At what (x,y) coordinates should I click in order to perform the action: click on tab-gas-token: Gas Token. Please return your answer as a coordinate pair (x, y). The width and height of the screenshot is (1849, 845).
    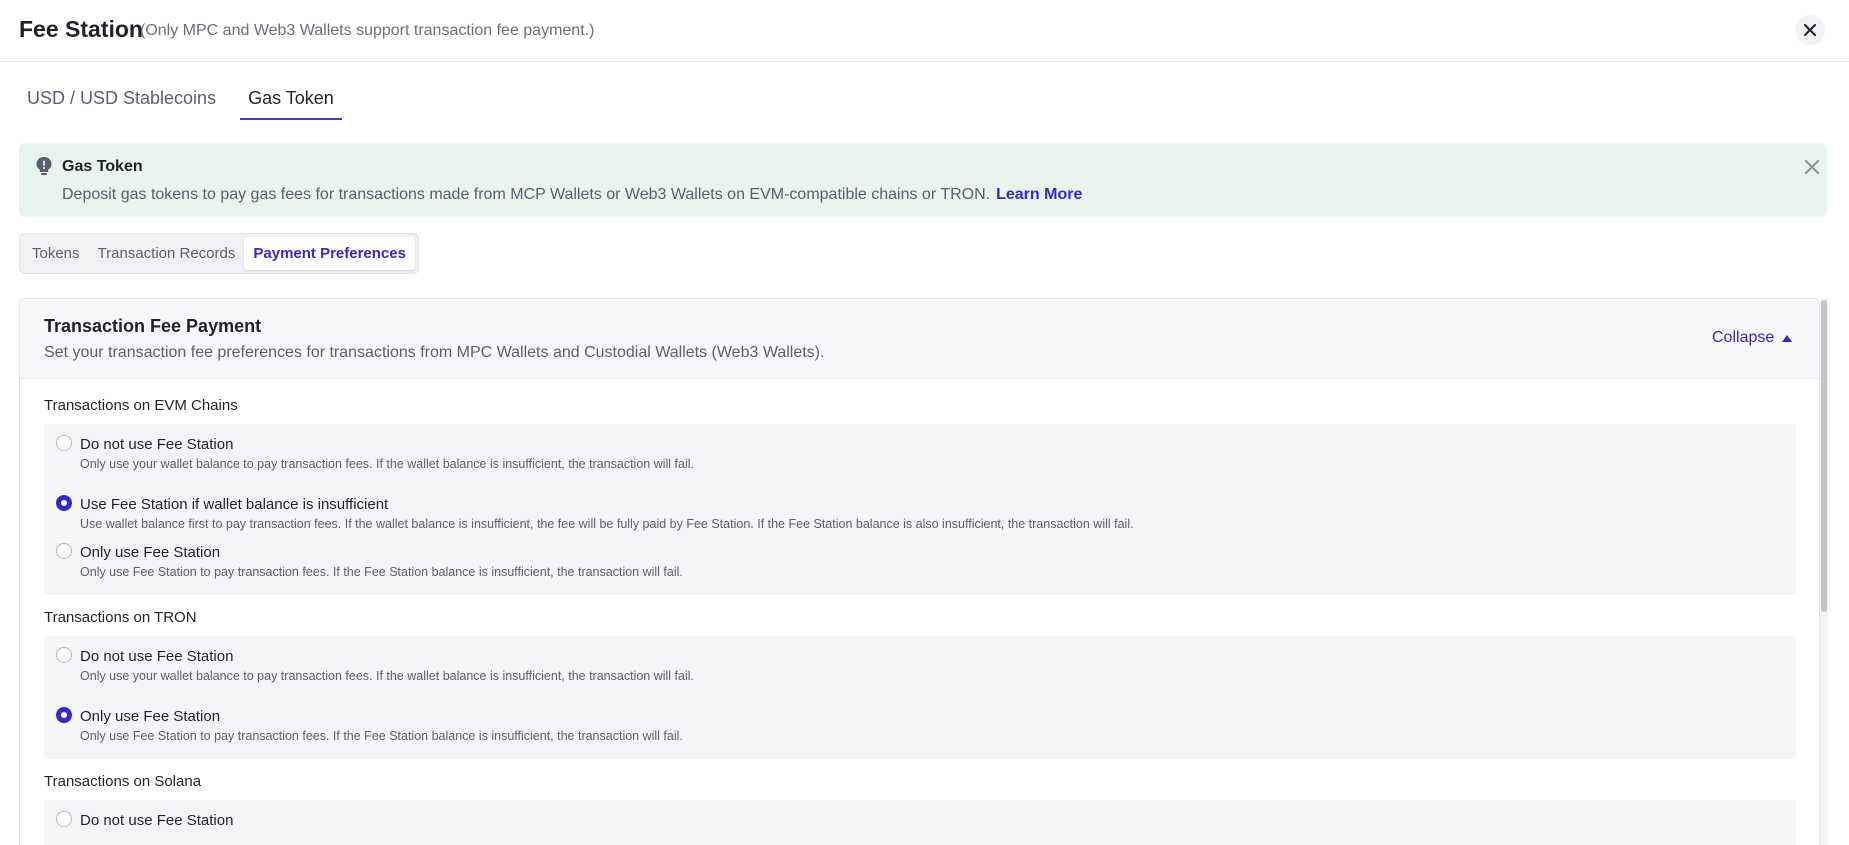
    Looking at the image, I should click on (291, 98).